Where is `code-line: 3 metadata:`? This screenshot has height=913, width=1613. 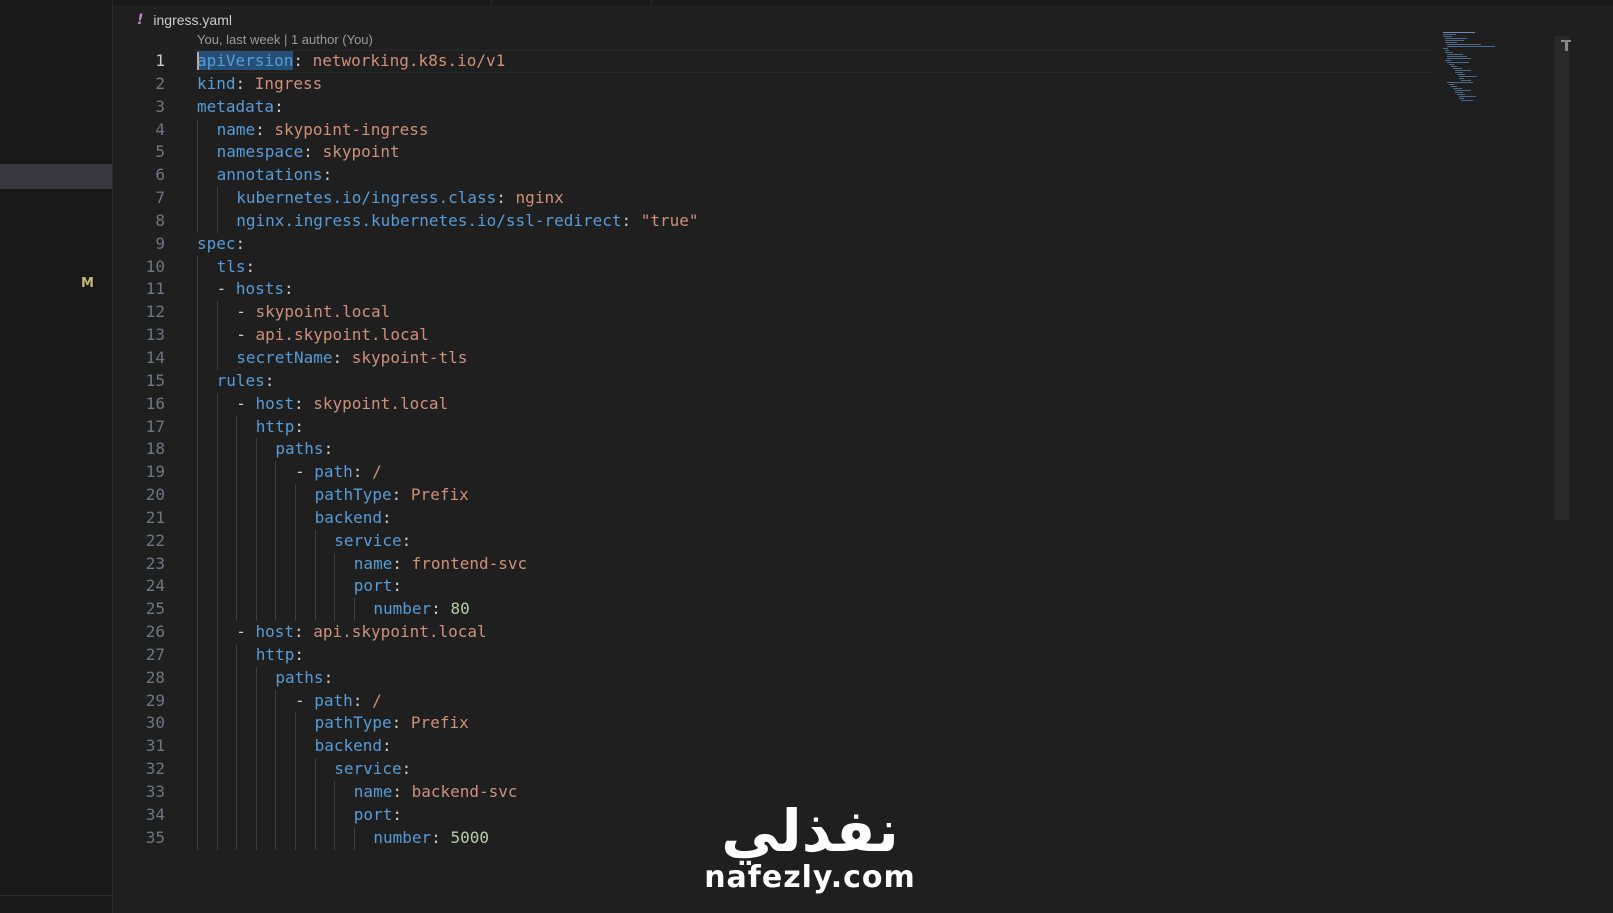
code-line: 3 metadata: is located at coordinates (773, 107).